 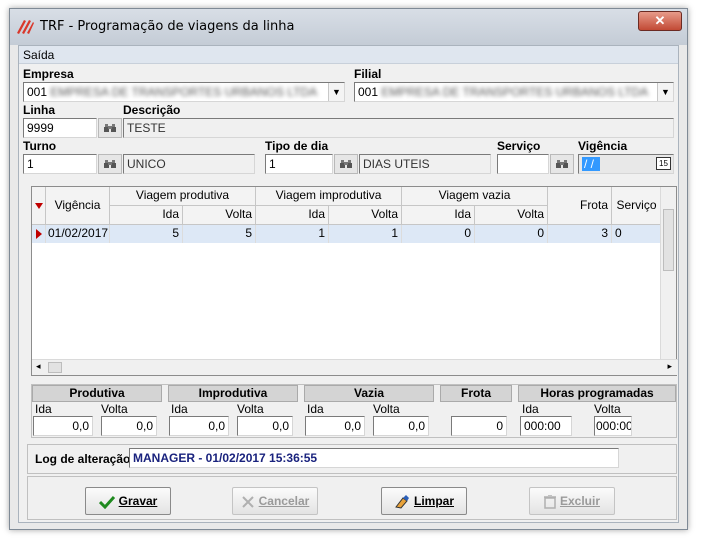 I want to click on produtiva-volta-label: Volta, so click(x=114, y=409).